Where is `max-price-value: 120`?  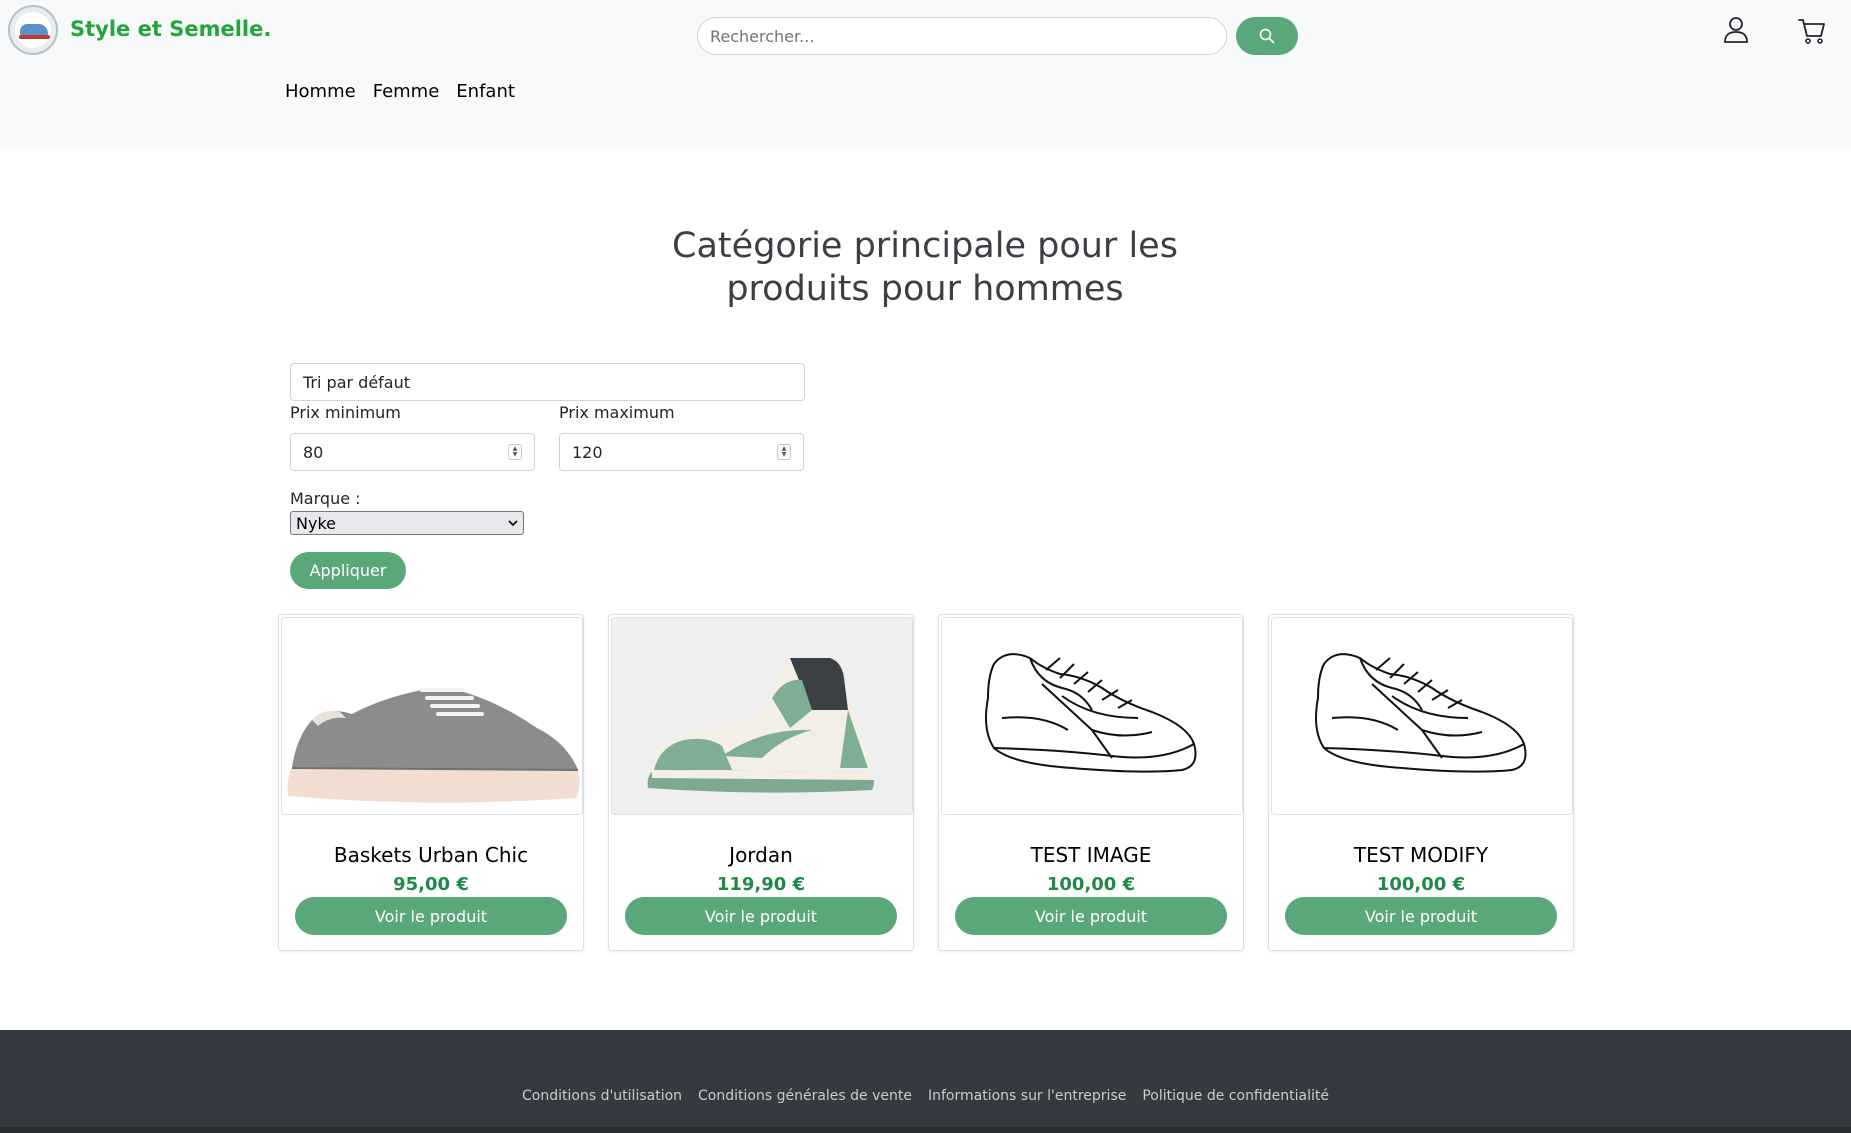 max-price-value: 120 is located at coordinates (587, 452).